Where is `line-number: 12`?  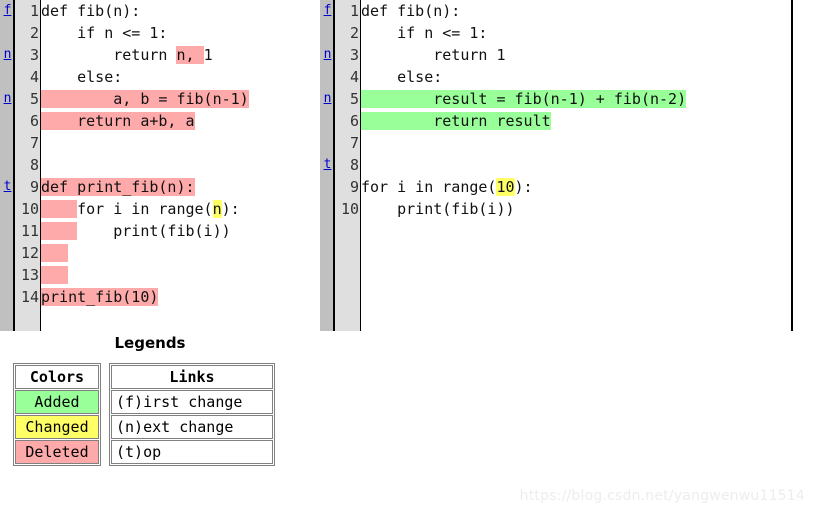
line-number: 12 is located at coordinates (29, 253).